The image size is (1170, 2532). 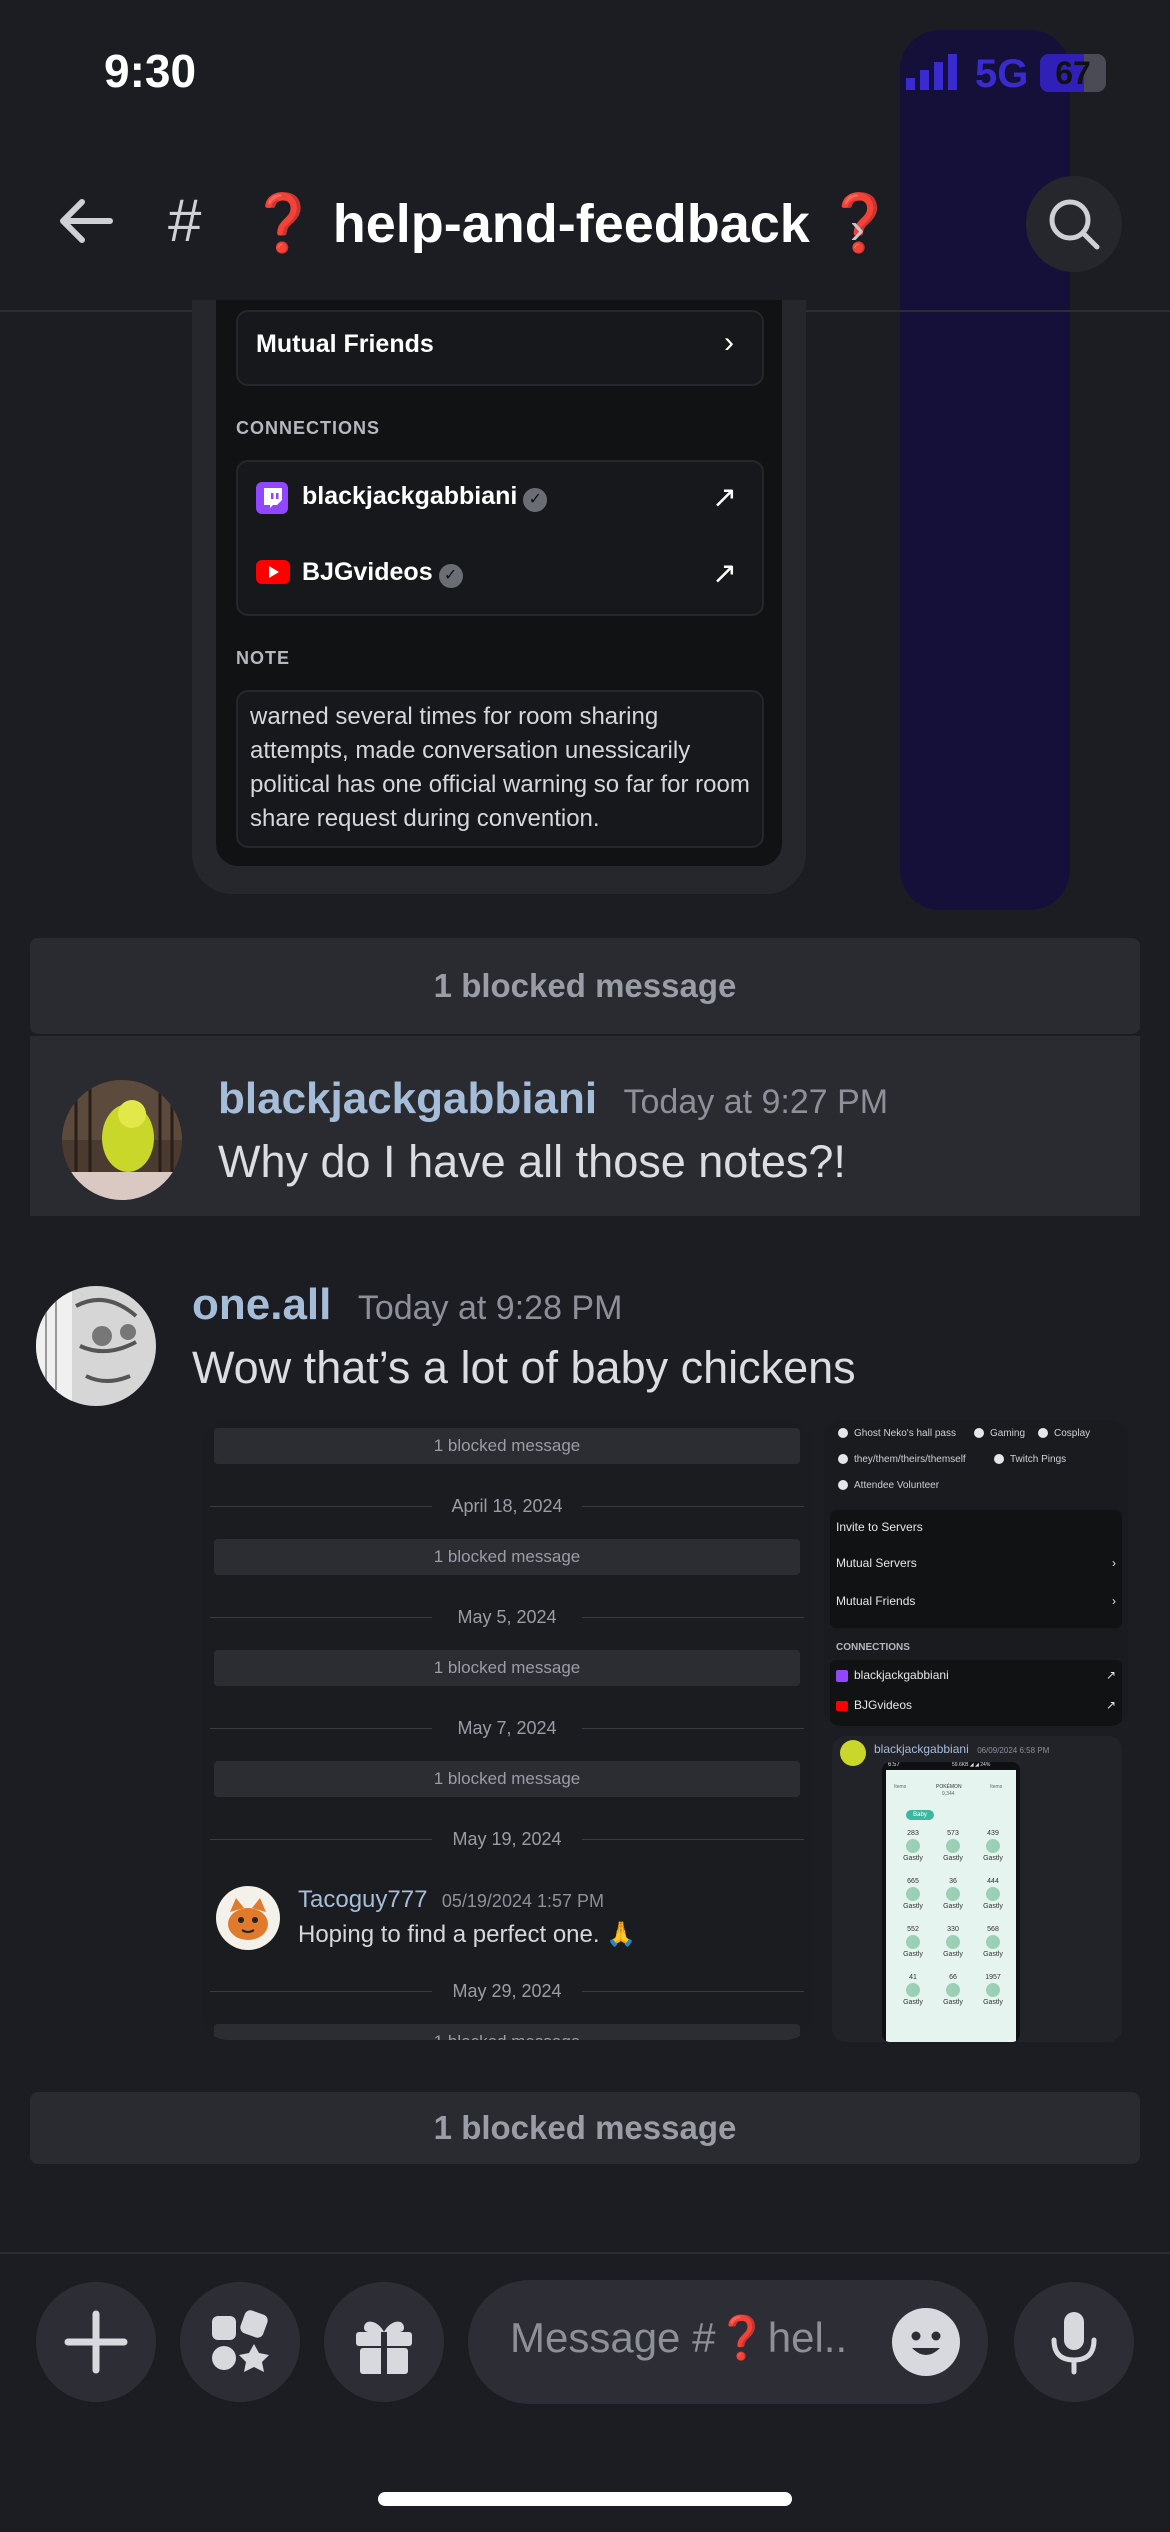 I want to click on plus-icon, so click(x=96, y=2342).